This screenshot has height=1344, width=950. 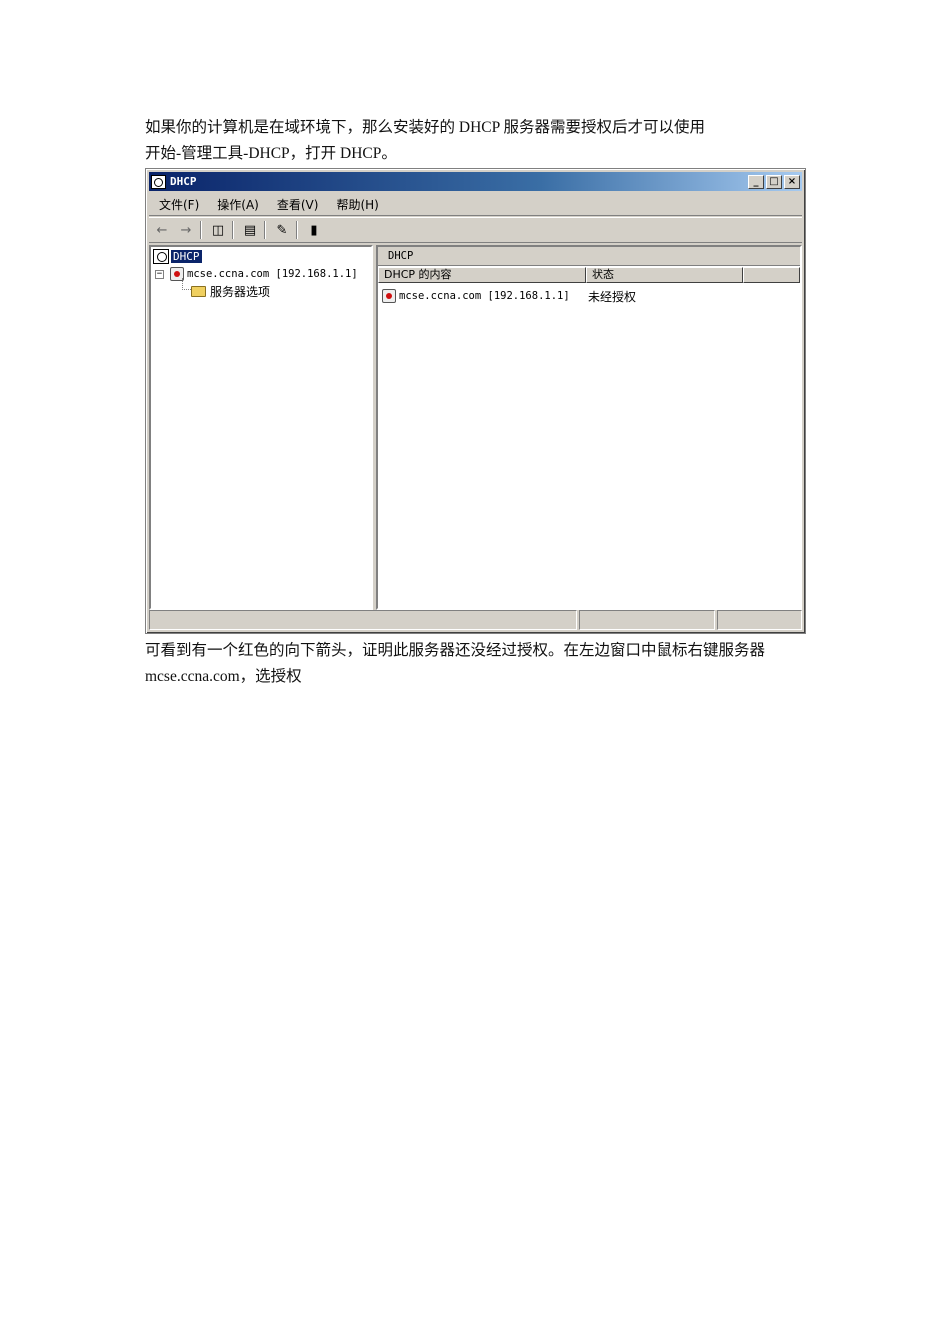 I want to click on tree-pane: DHCP − mcse.ccna.com [192.168.1.1] 服务器选项, so click(x=261, y=427).